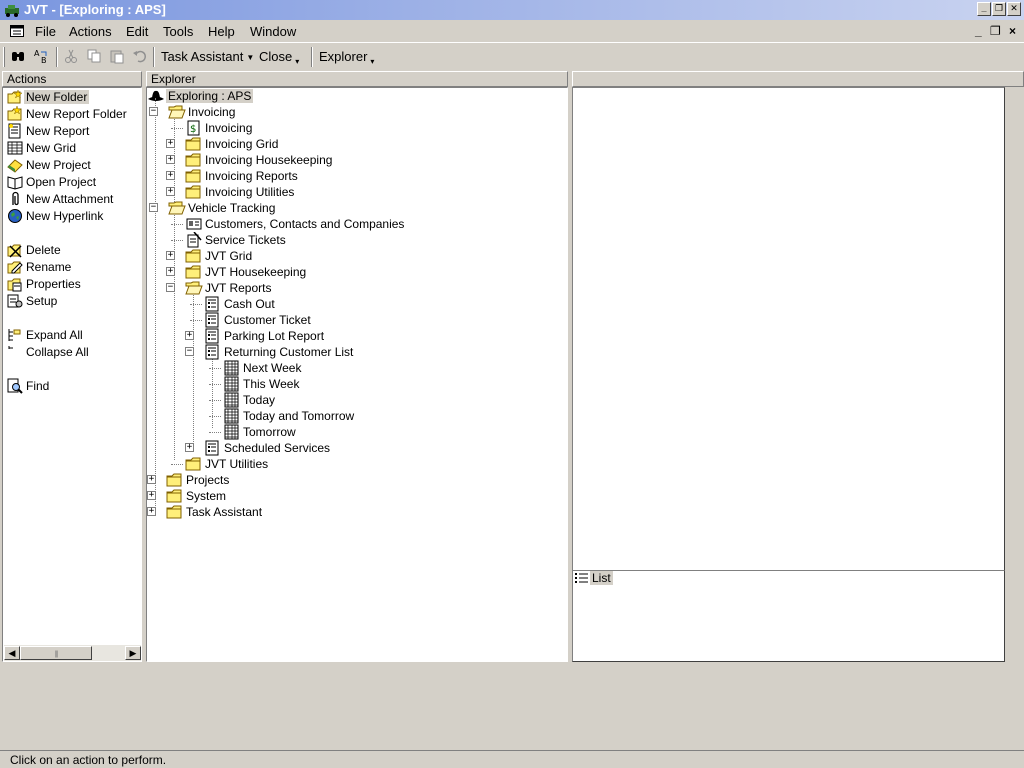 This screenshot has width=1024, height=768. Describe the element at coordinates (41, 56) in the screenshot. I see `find-replace-icon: A B` at that location.